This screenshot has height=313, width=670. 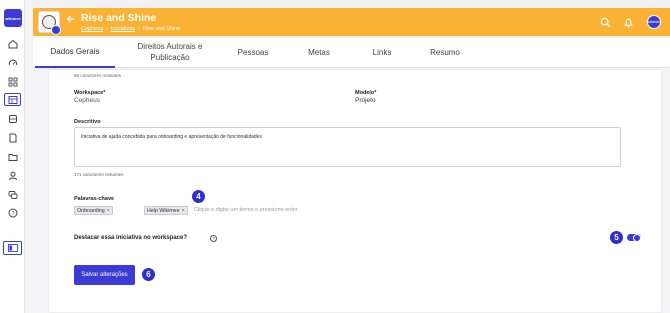 I want to click on page-title: Rise and Shine, so click(x=119, y=18).